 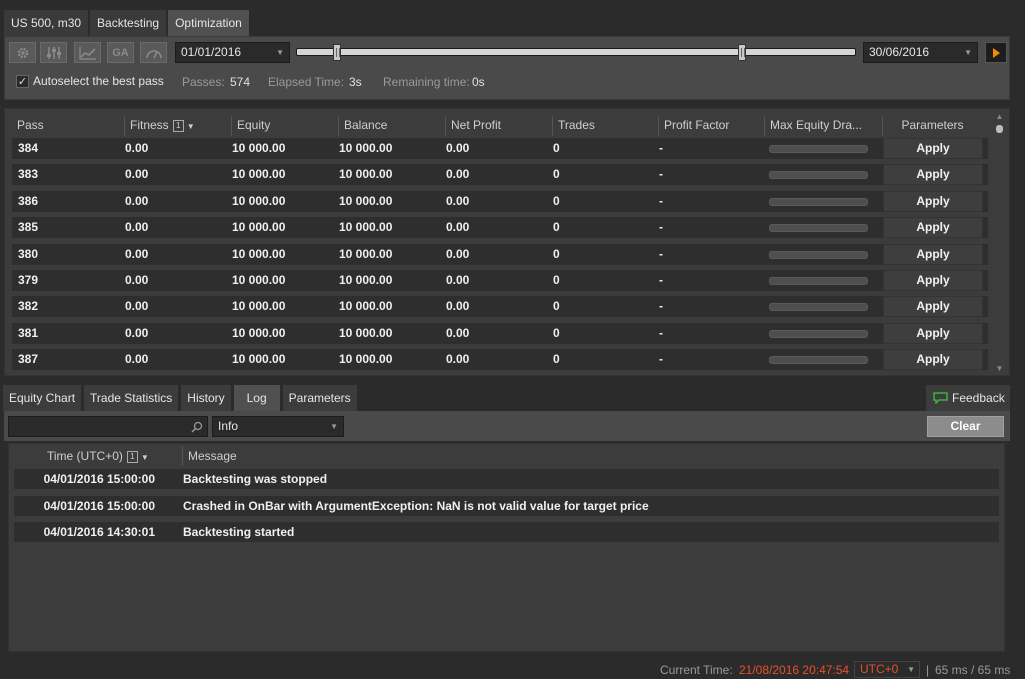 I want to click on col-message: Message, so click(x=209, y=456).